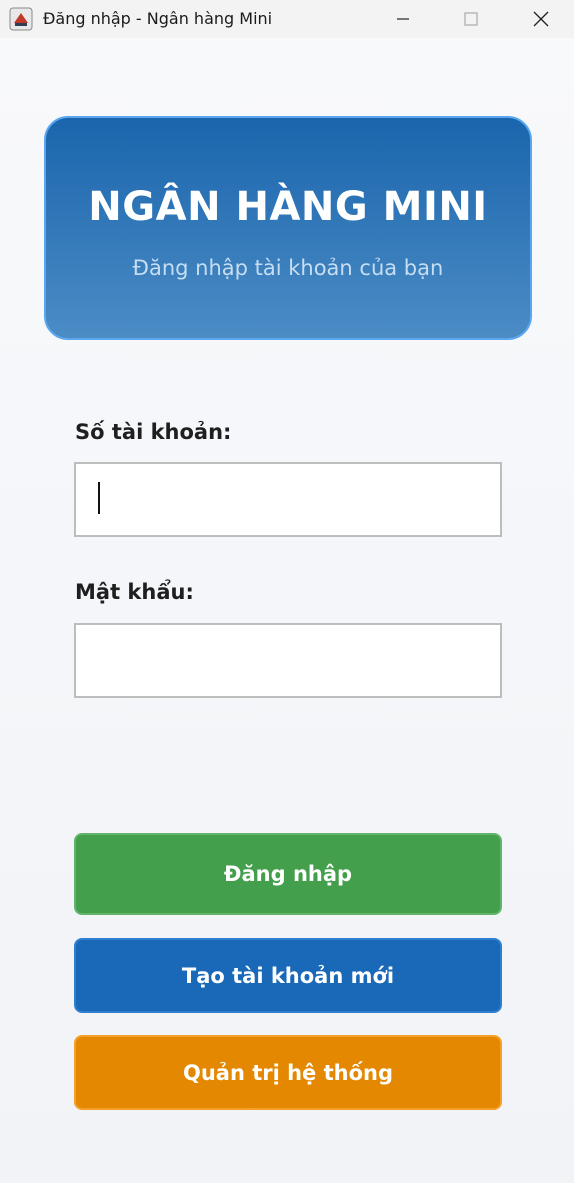  What do you see at coordinates (288, 268) in the screenshot?
I see `login-subtitle: Đăng nhập tài khoản của bạn` at bounding box center [288, 268].